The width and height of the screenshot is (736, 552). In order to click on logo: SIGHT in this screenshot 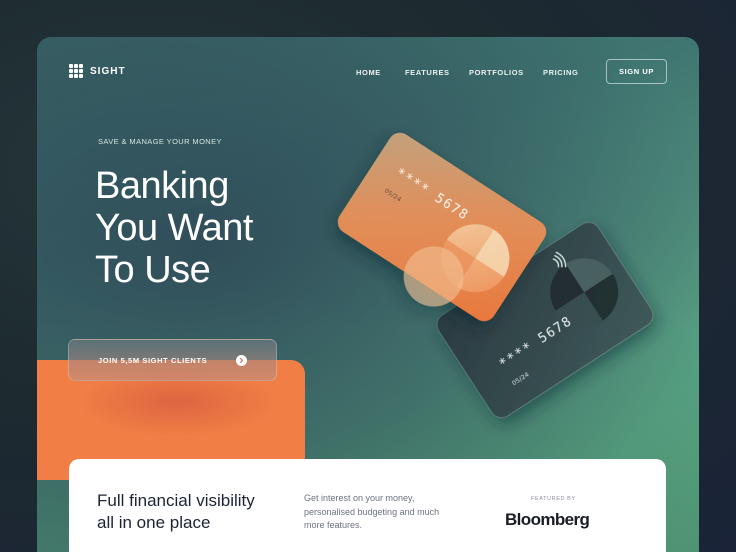, I will do `click(97, 71)`.